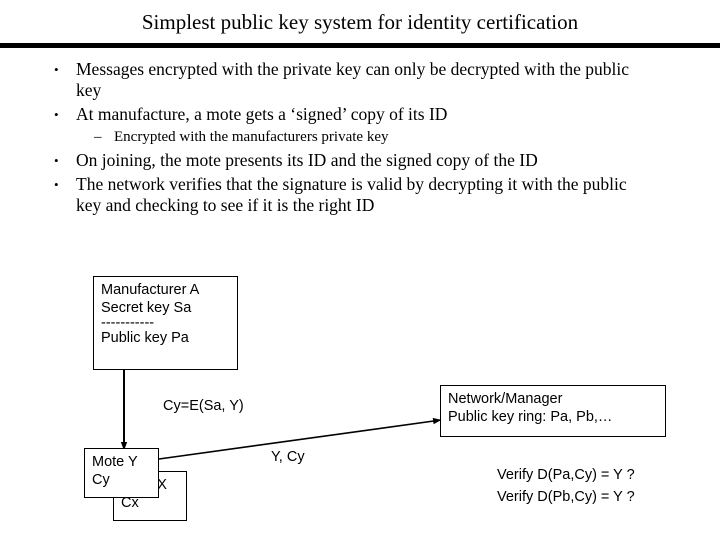 This screenshot has height=540, width=720. Describe the element at coordinates (101, 480) in the screenshot. I see `mote-y-certificate: Cy` at that location.